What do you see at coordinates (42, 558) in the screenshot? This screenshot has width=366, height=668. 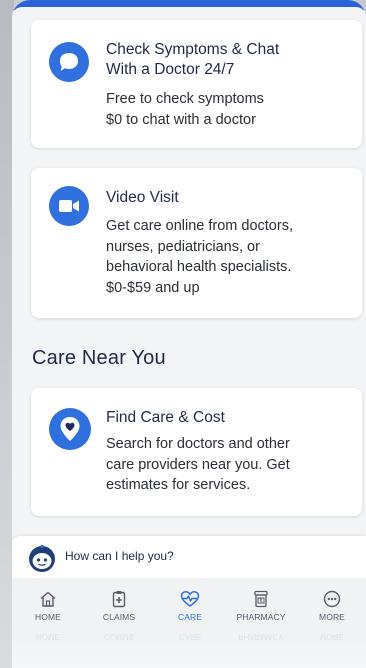 I see `assistant-avatar-icon` at bounding box center [42, 558].